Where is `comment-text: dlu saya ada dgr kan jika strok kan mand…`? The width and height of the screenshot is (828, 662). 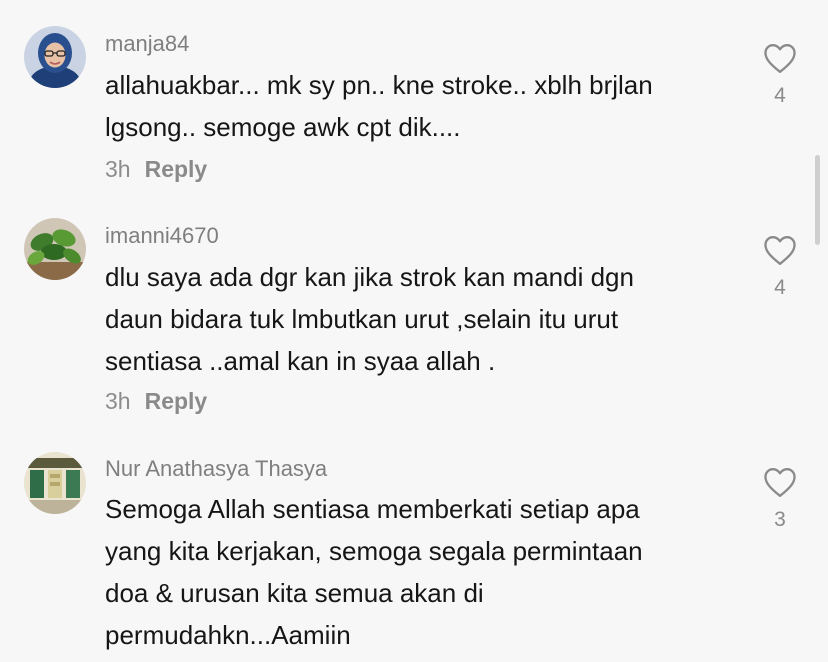 comment-text: dlu saya ada dgr kan jika strok kan mand… is located at coordinates (425, 319).